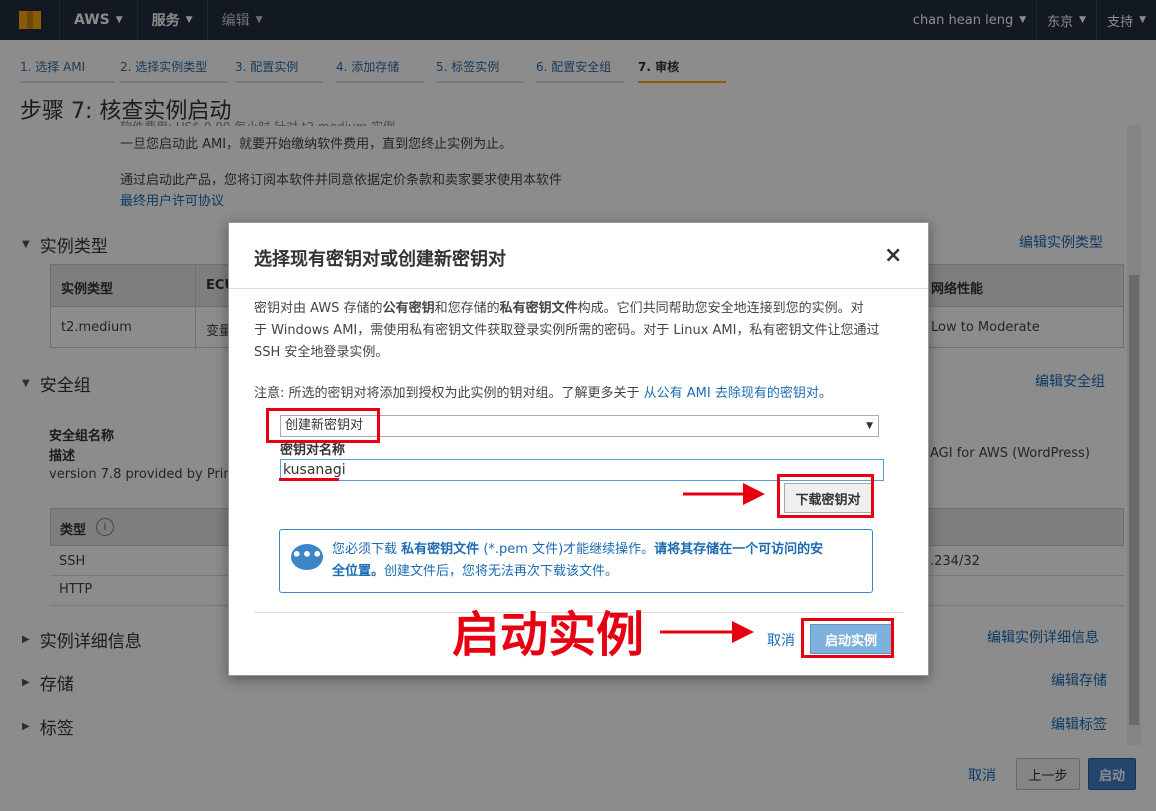  I want to click on info-line-2: 全位置。创建文件后，您将无法再次下载该文件。, so click(577, 572).